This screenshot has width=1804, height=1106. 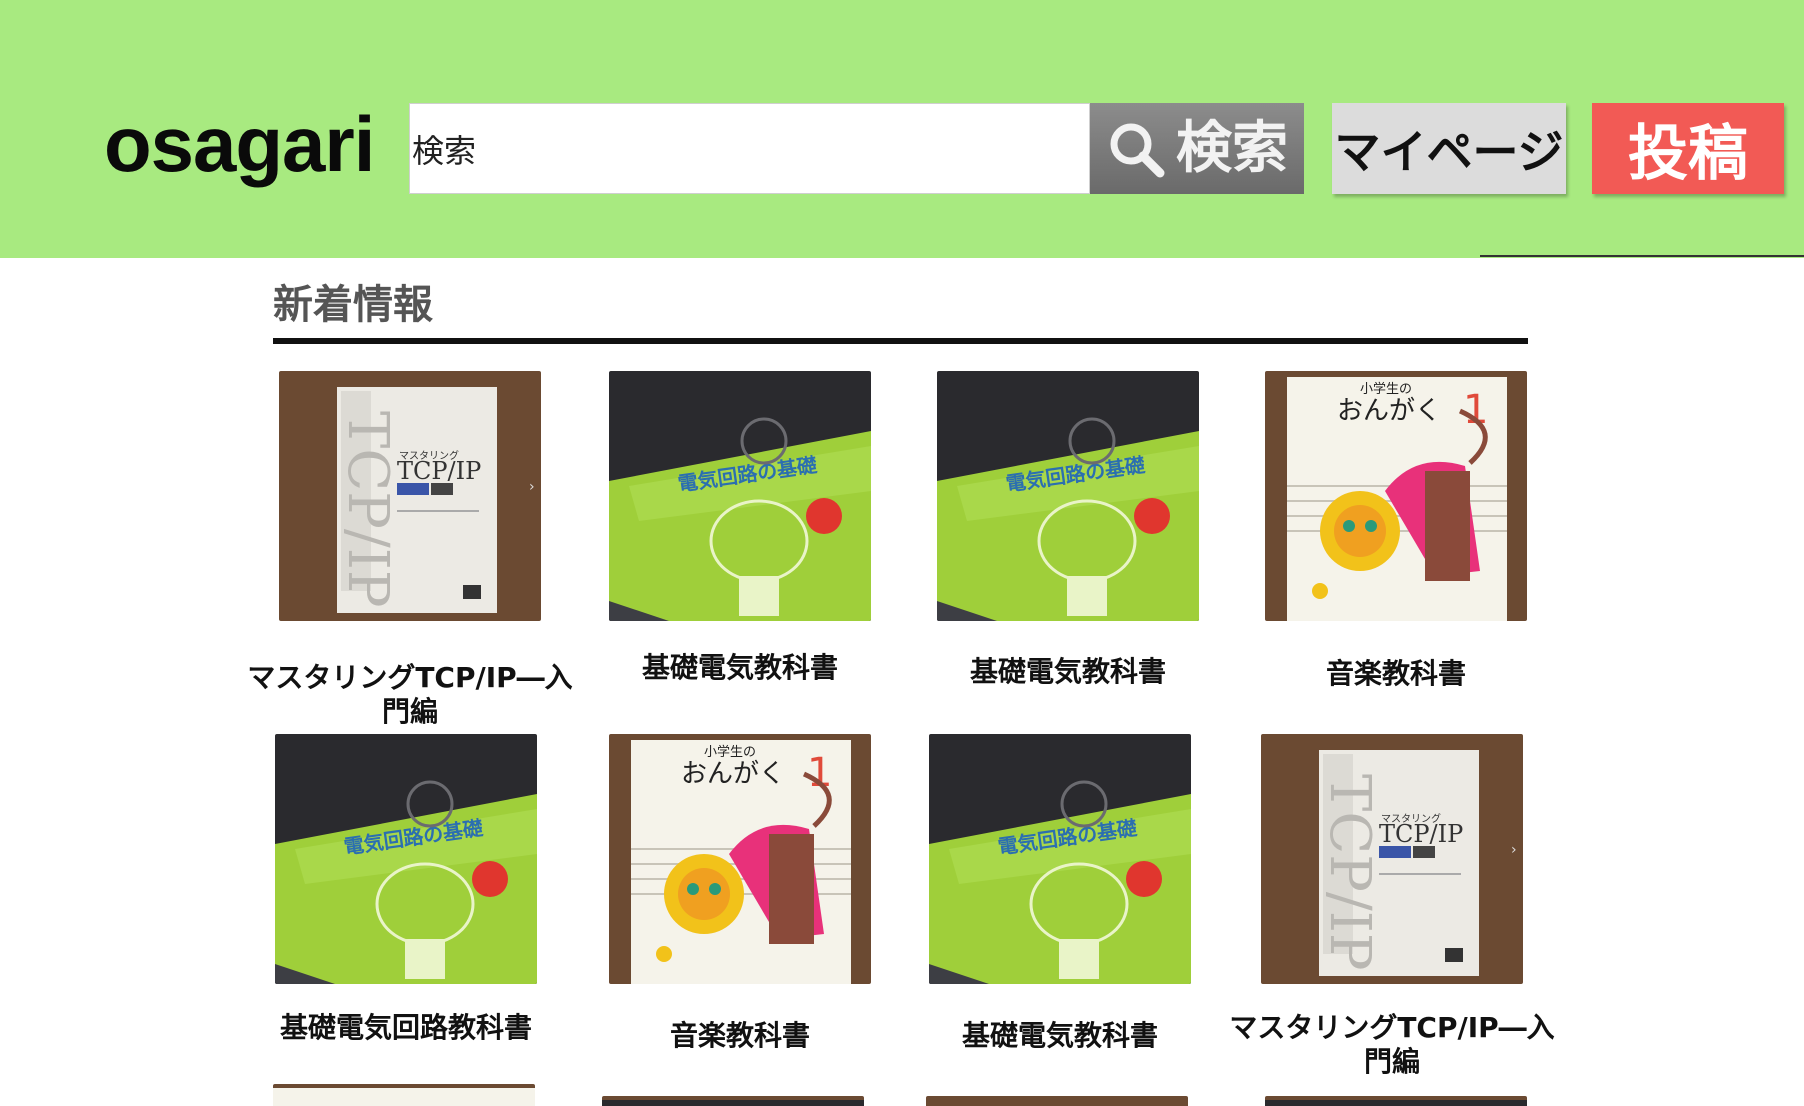 I want to click on search-button-label: 検索, so click(x=1232, y=148).